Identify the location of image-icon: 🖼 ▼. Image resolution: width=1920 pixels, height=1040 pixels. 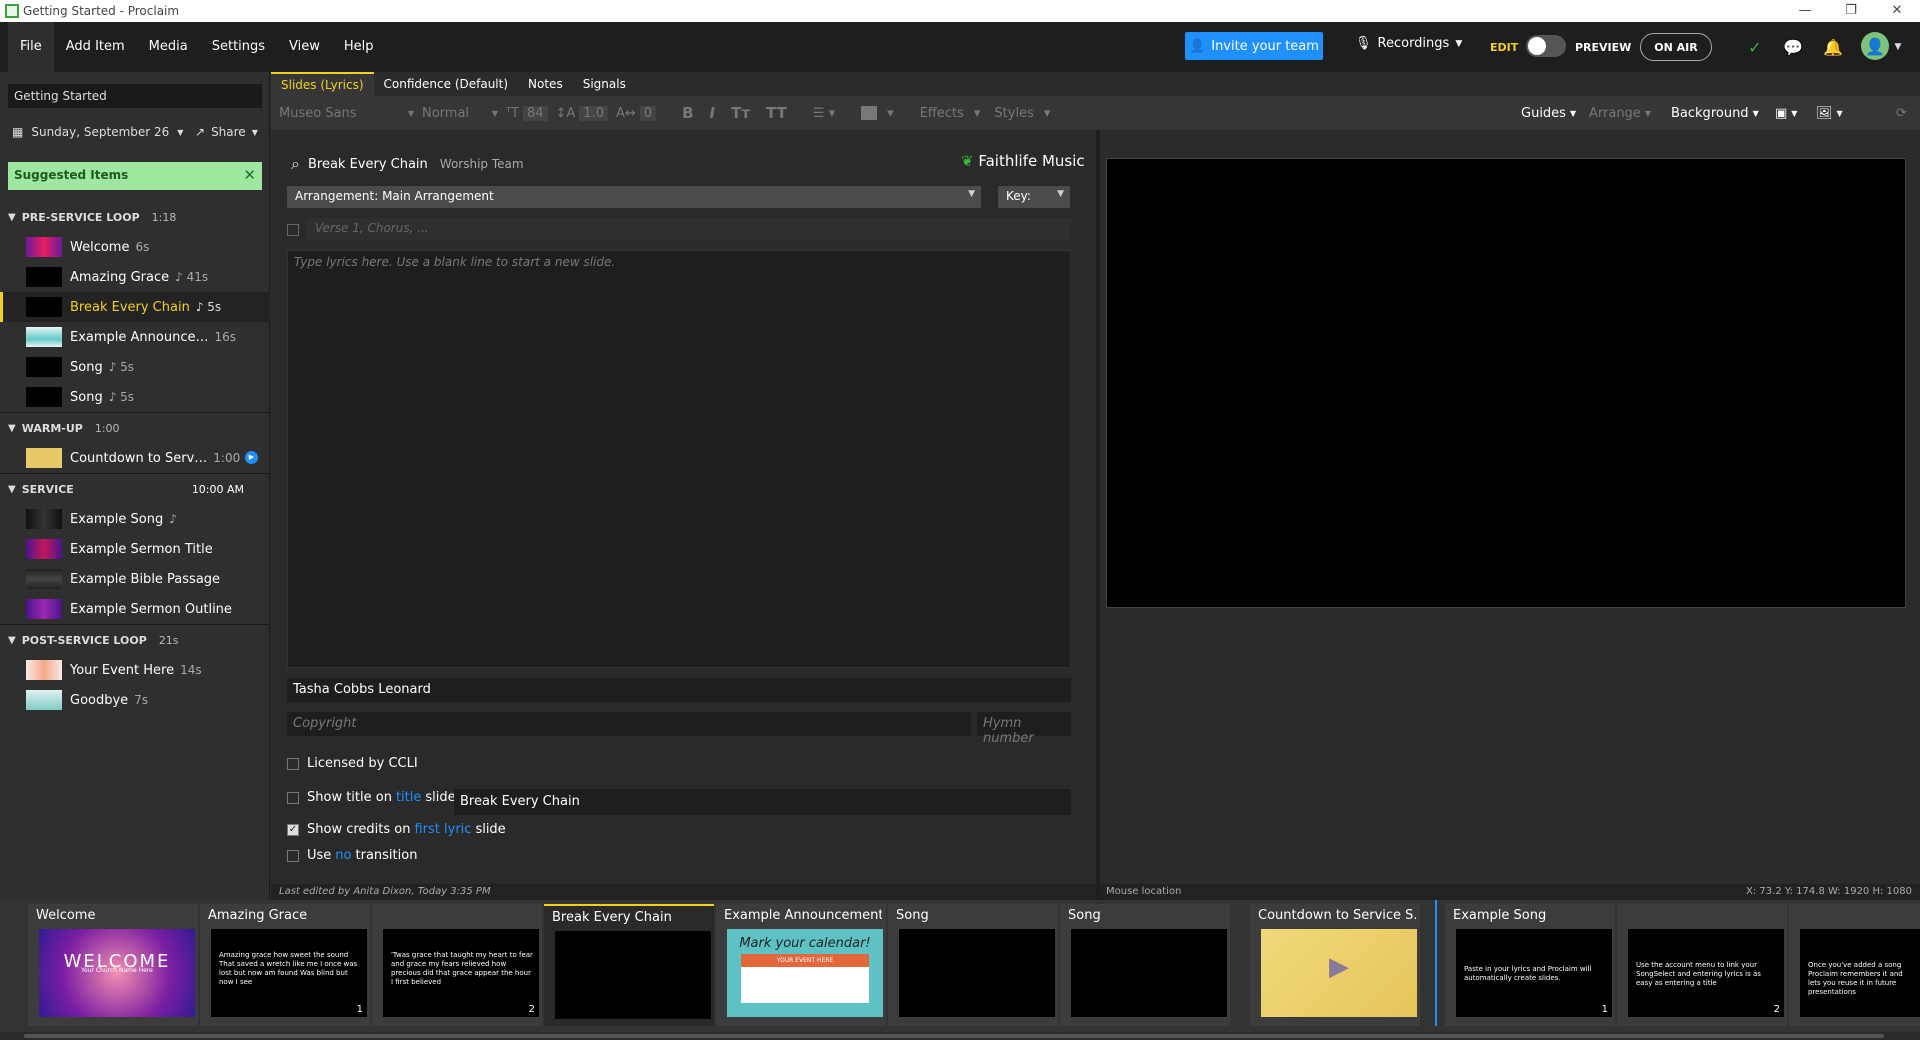
(1829, 113).